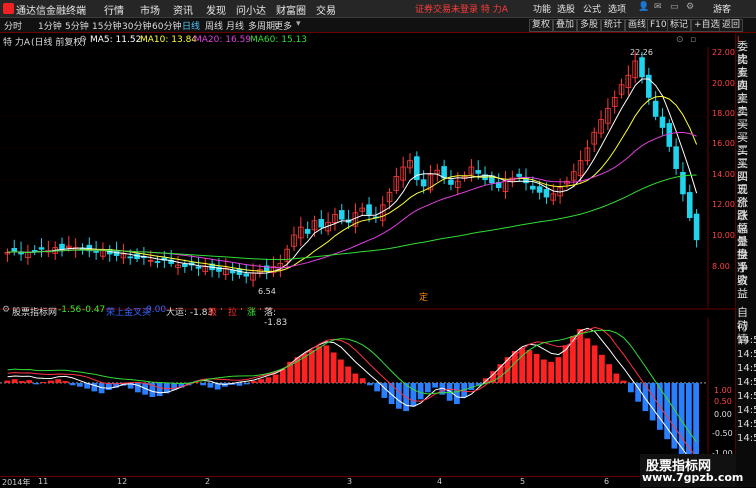  I want to click on settings-gear-icon: ⚙, so click(83, 40).